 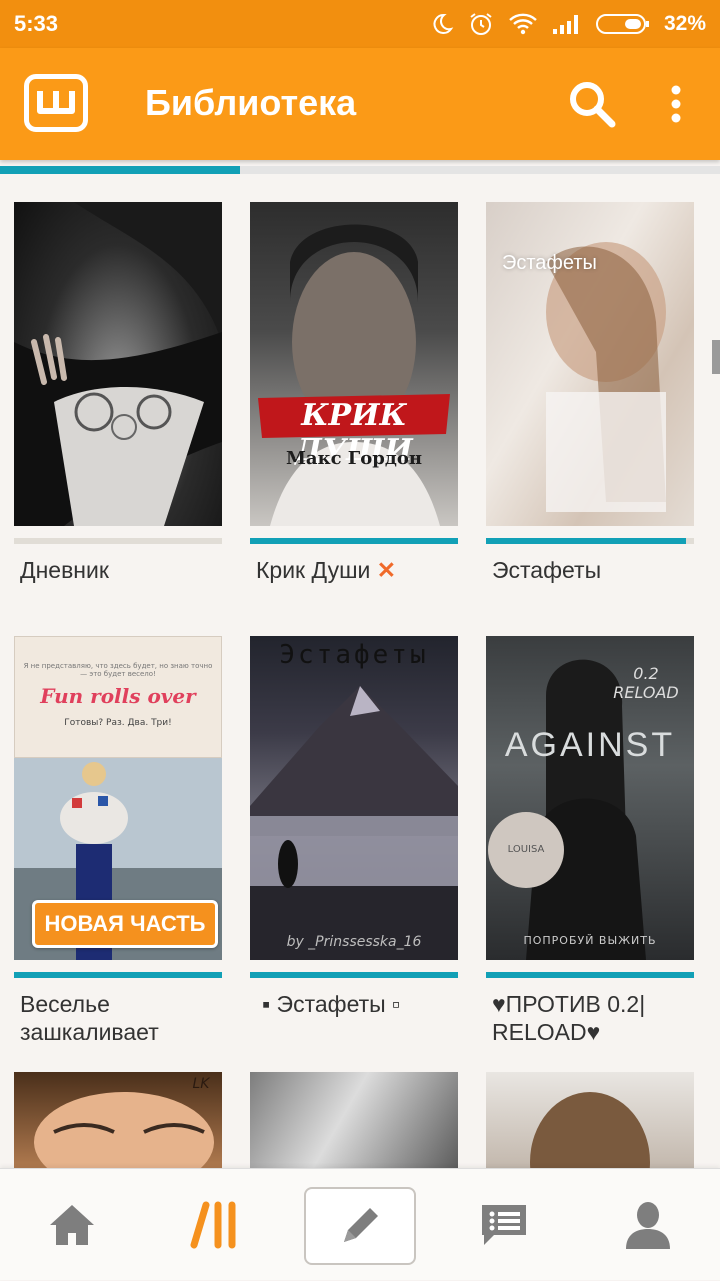 I want to click on messages-icon, so click(x=504, y=1225).